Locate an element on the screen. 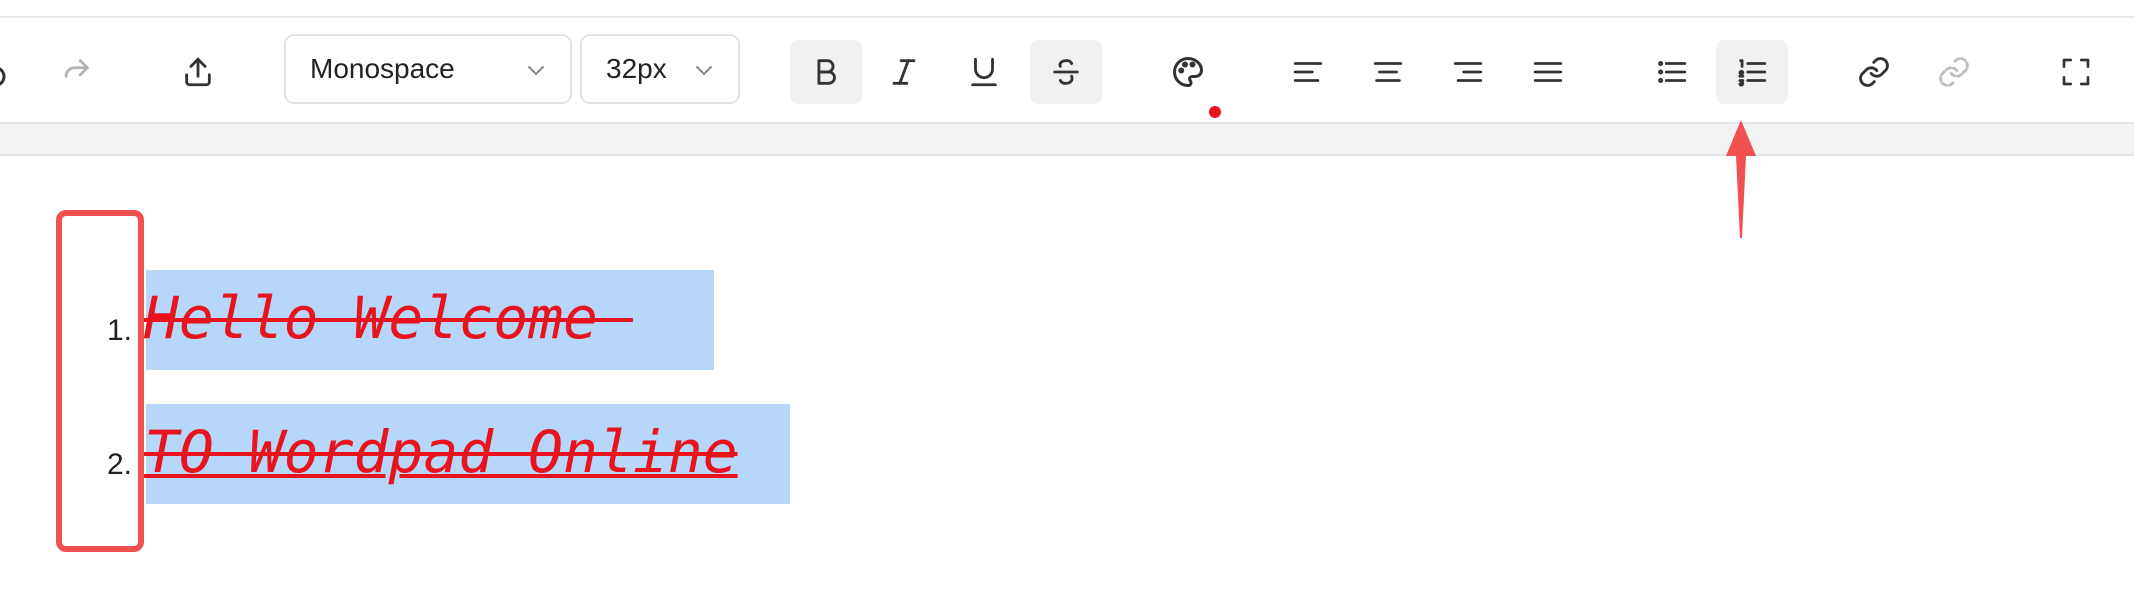  redo-button is located at coordinates (76, 72).